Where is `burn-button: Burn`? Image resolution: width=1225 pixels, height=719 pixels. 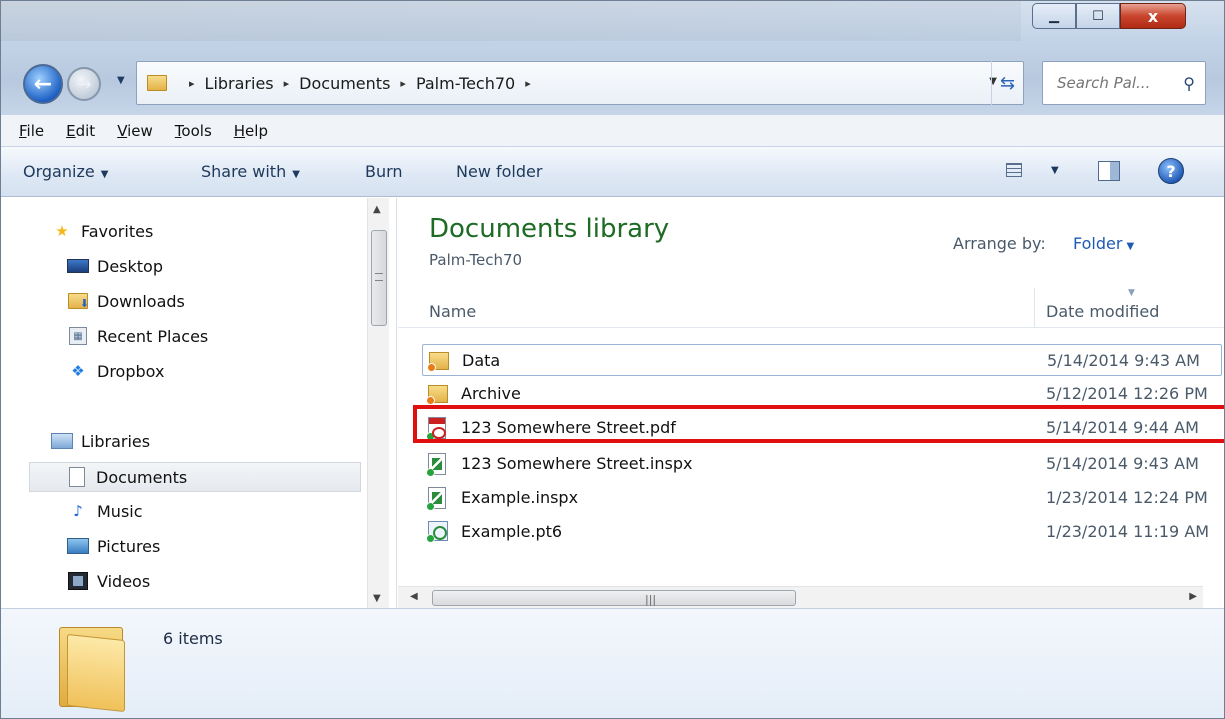 burn-button: Burn is located at coordinates (384, 171).